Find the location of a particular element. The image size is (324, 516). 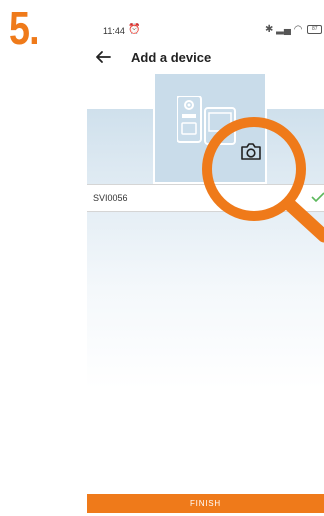

finish-button: FINISH is located at coordinates (205, 503).